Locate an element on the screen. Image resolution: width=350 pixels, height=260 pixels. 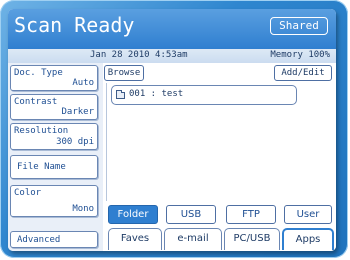
tab-pc-usb-label: PC/USB is located at coordinates (252, 238).